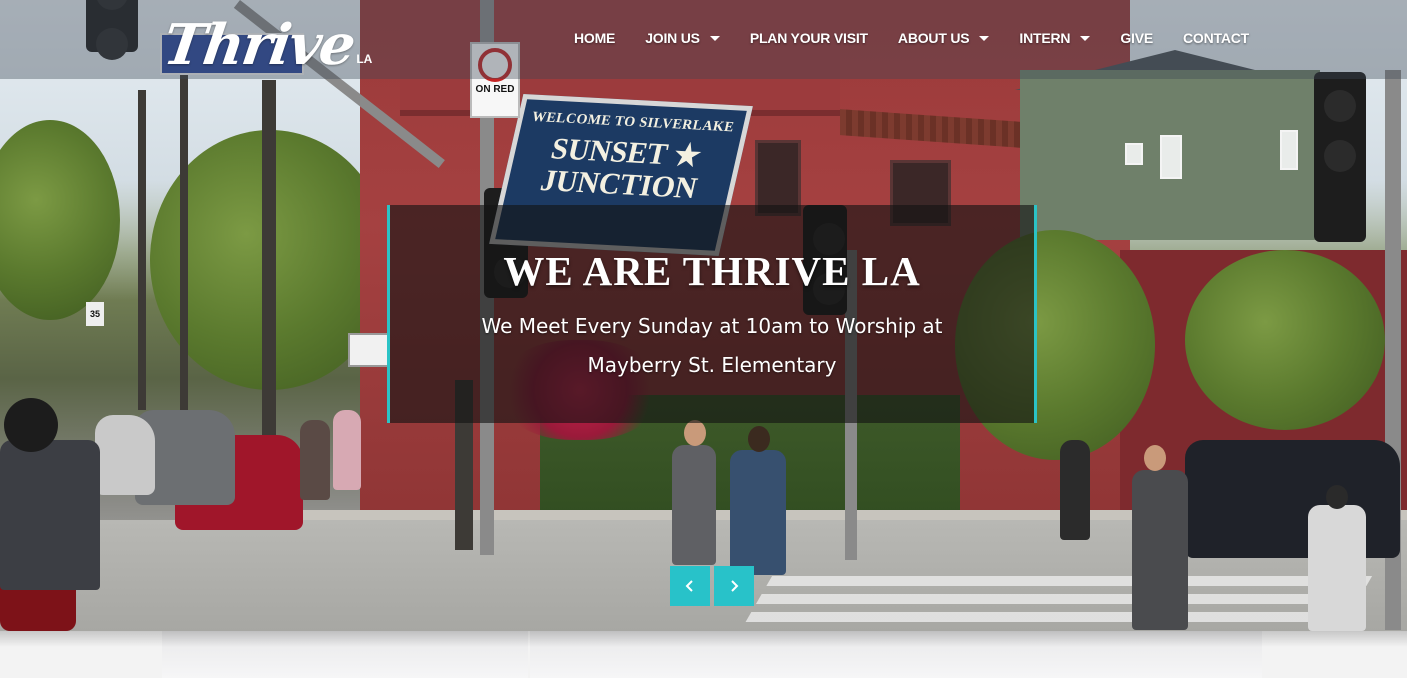 This screenshot has width=1407, height=678. What do you see at coordinates (95, 314) in the screenshot?
I see `photo-speed-sign: 35` at bounding box center [95, 314].